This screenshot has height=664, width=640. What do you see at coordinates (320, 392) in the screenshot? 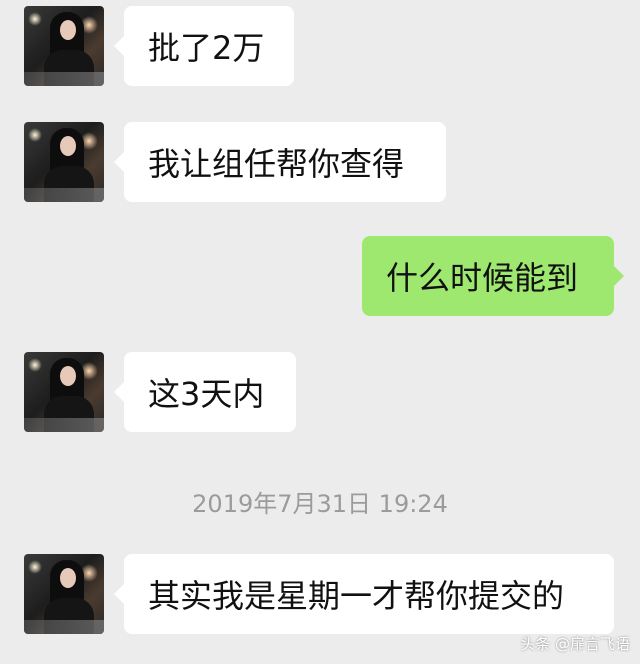
I see `message-row: 这3天内` at bounding box center [320, 392].